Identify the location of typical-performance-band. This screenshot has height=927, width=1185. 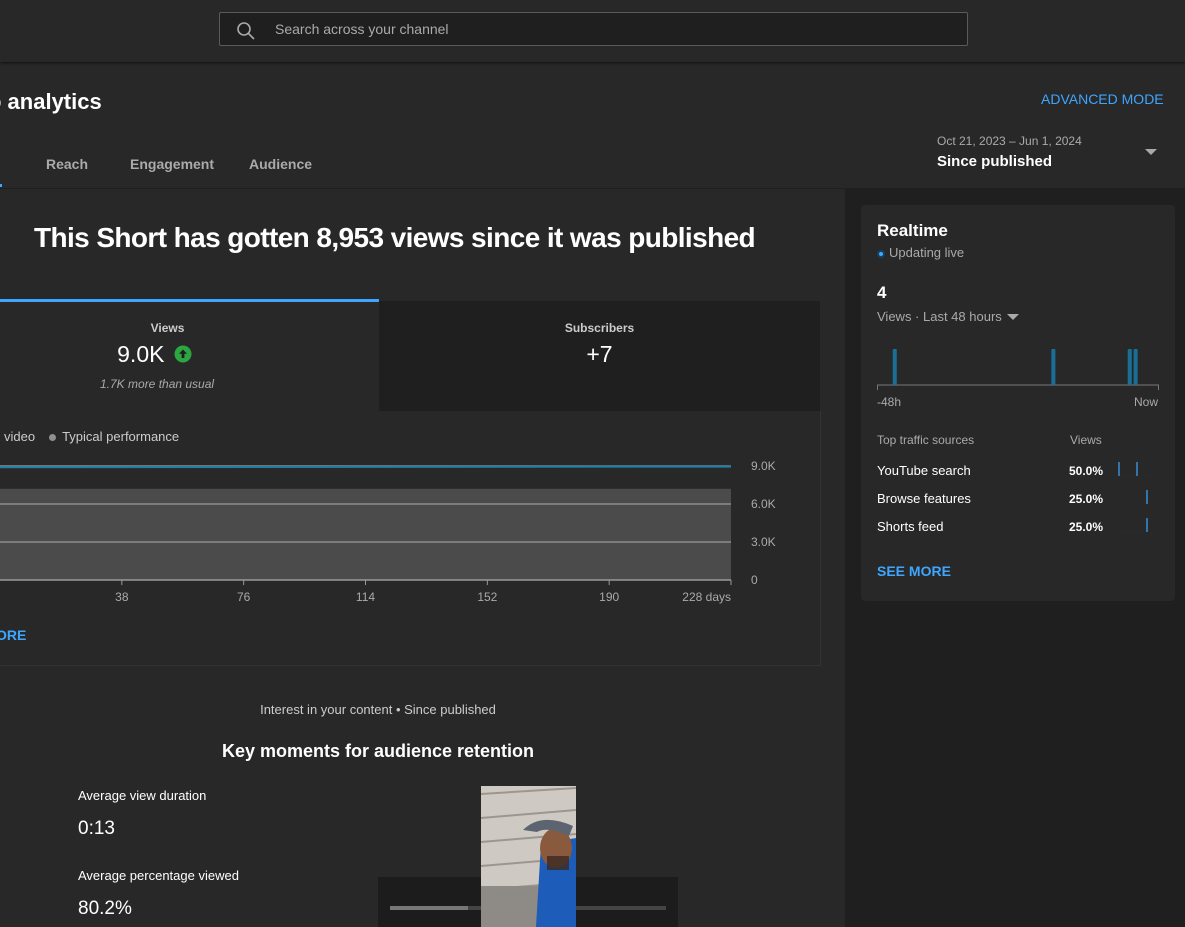
(365, 534).